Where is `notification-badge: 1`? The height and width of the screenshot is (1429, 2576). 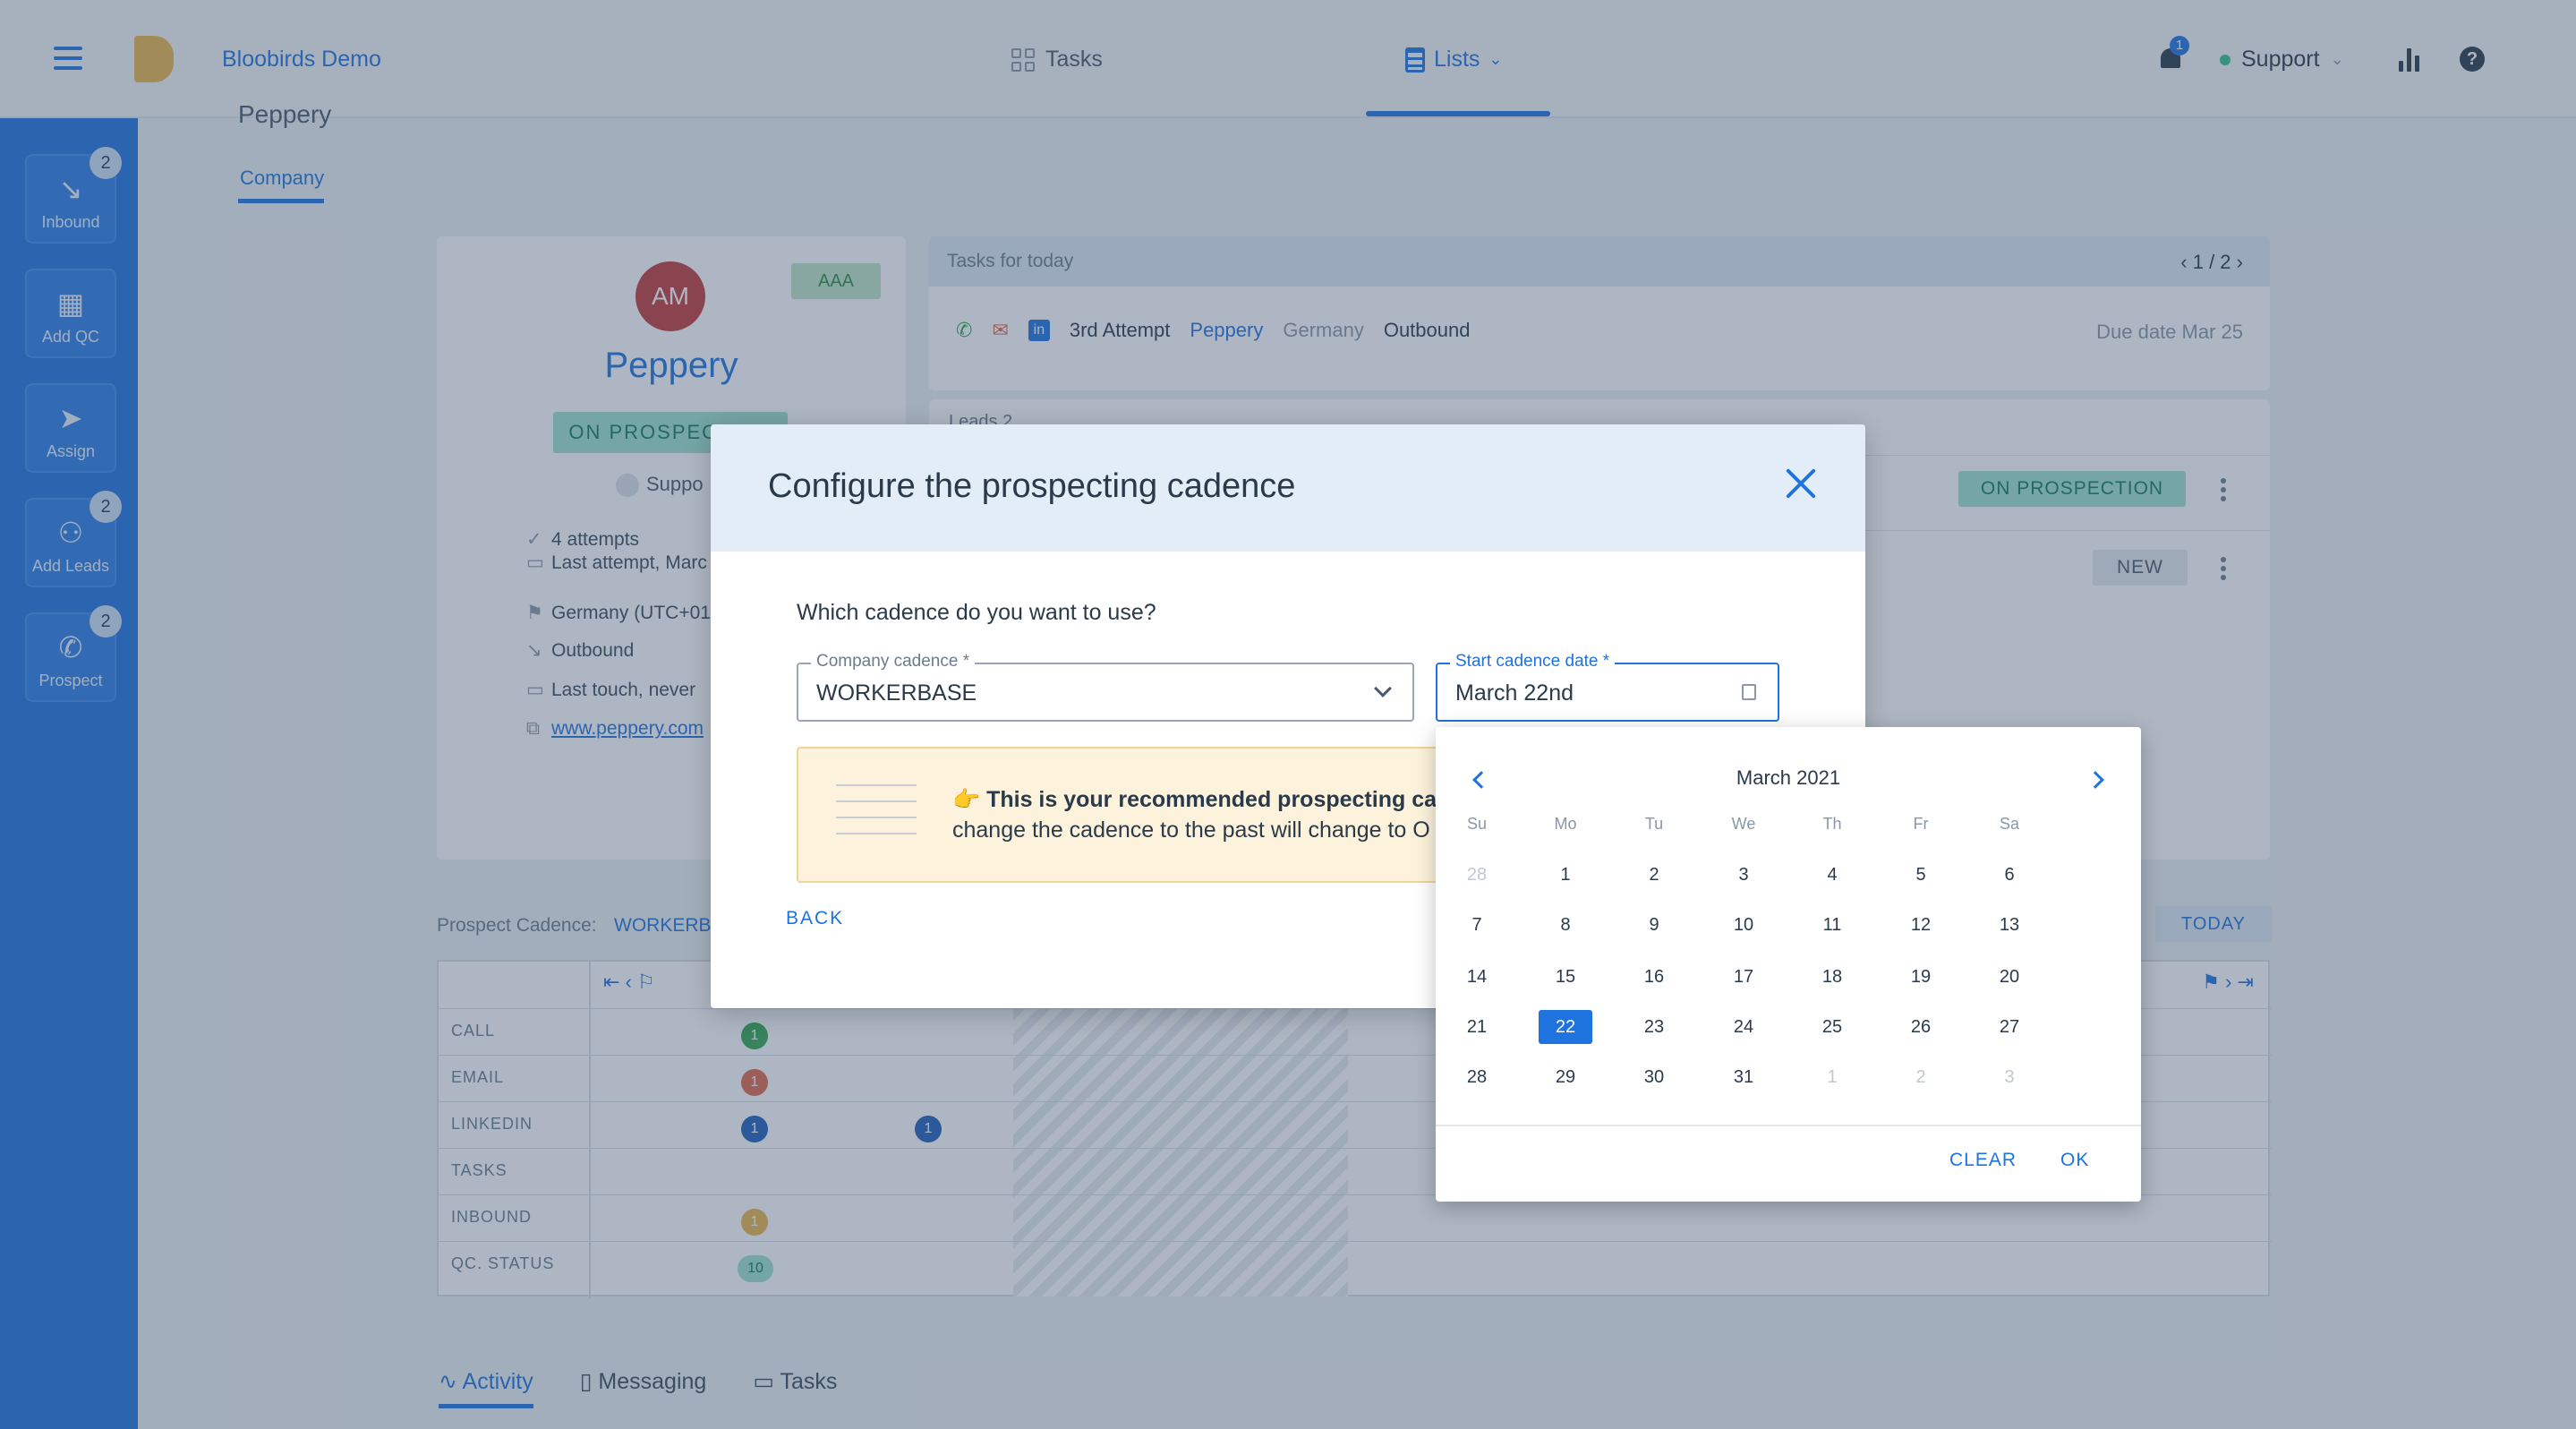 notification-badge: 1 is located at coordinates (2179, 46).